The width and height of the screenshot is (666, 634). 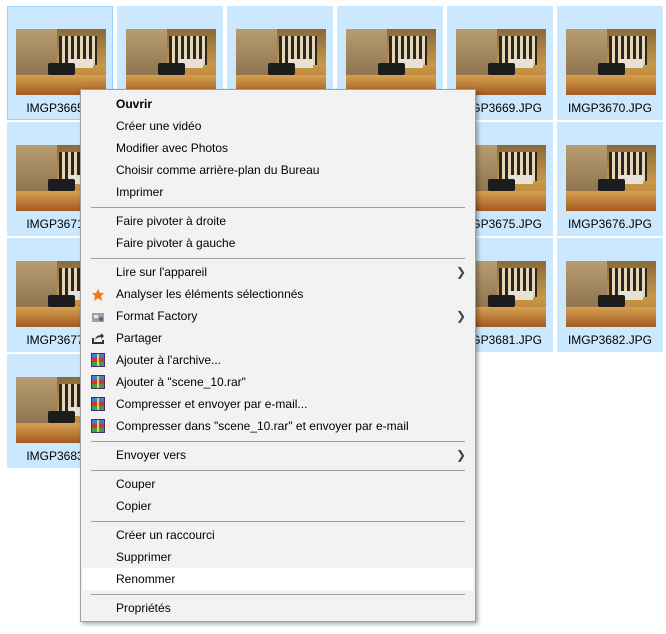 What do you see at coordinates (140, 192) in the screenshot?
I see `menu-item-label: Imprimer` at bounding box center [140, 192].